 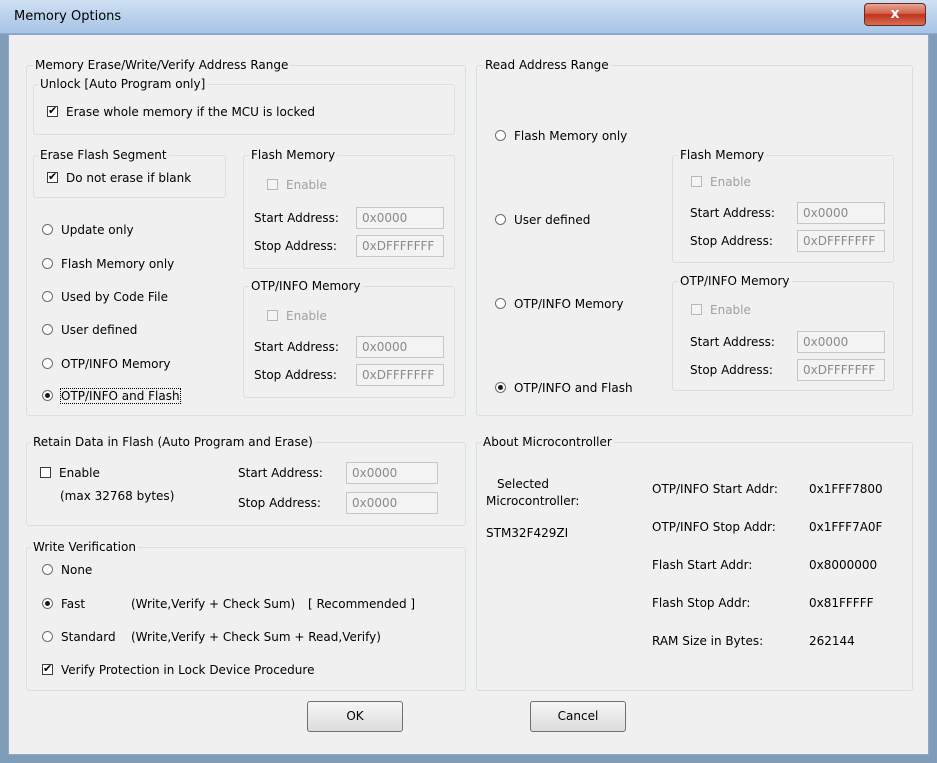 I want to click on verify-radio-fast: Fast, so click(x=63, y=604).